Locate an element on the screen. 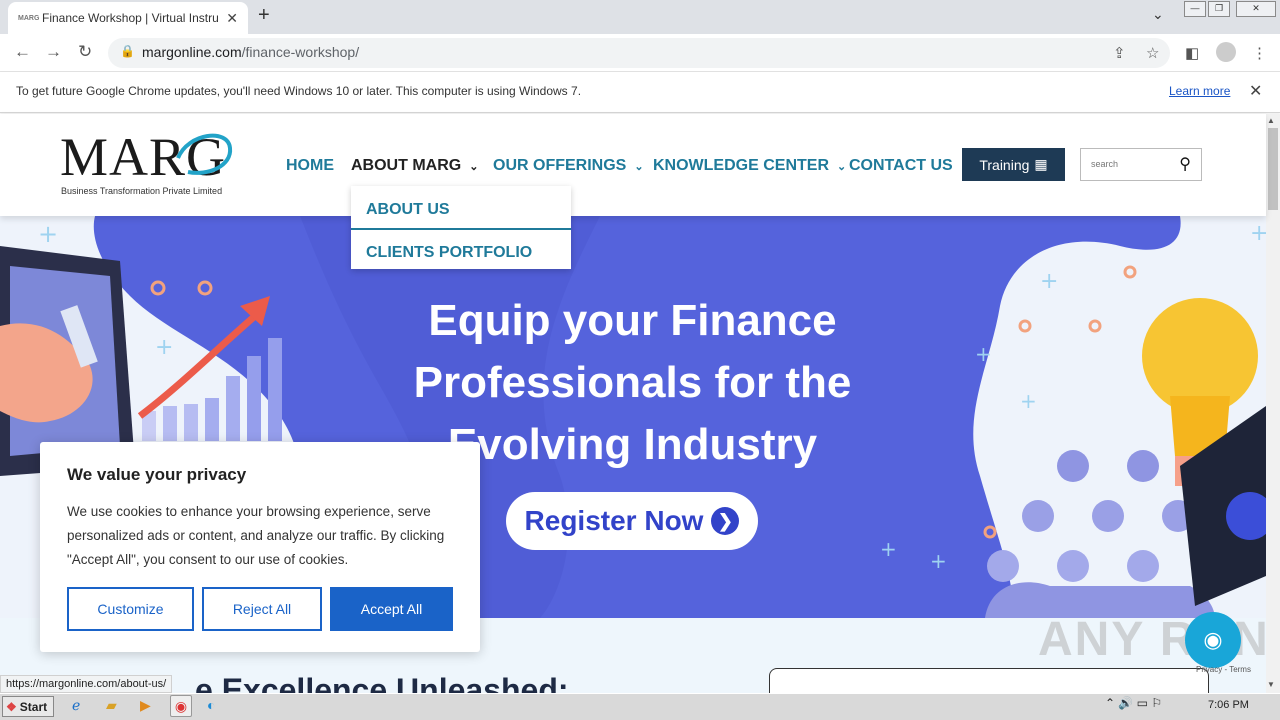 Image resolution: width=1280 pixels, height=720 pixels. forward-icon: → is located at coordinates (53, 52).